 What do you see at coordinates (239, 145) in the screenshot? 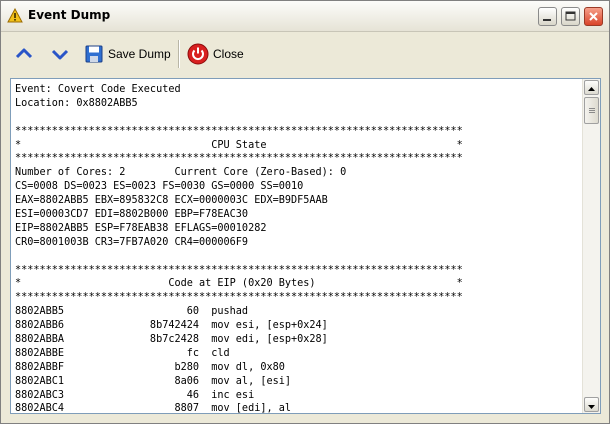
I see `dump-line: * CPU State *` at bounding box center [239, 145].